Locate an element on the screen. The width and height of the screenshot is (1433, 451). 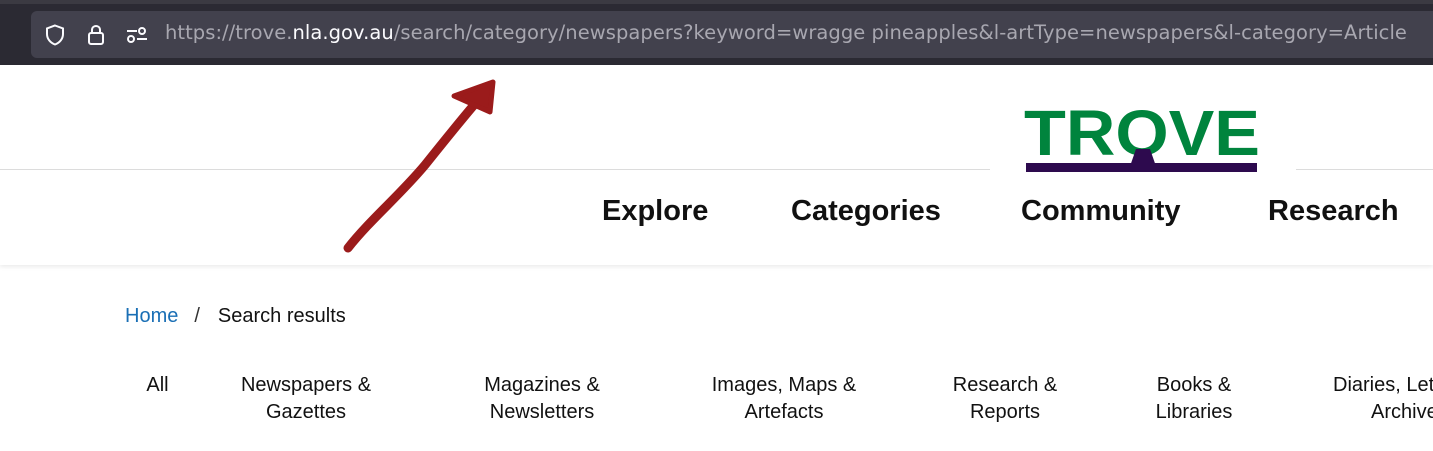
category-label-line1: Research & is located at coordinates (1005, 385).